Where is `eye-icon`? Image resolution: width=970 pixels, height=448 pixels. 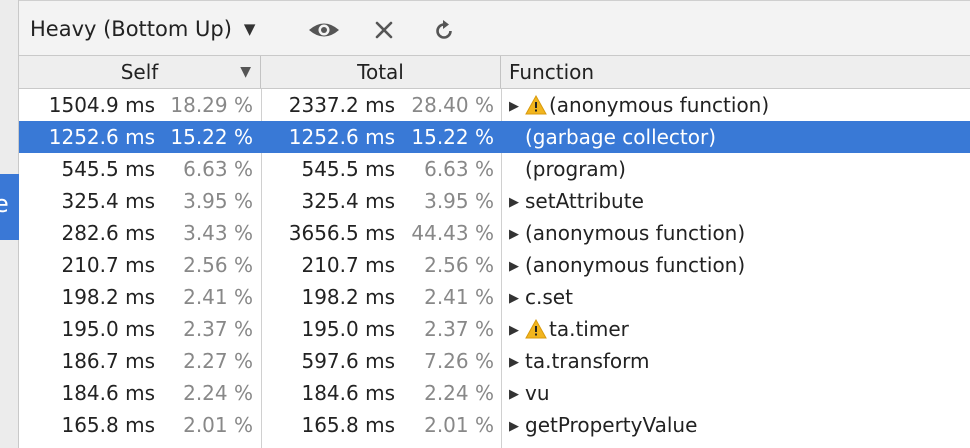 eye-icon is located at coordinates (324, 30).